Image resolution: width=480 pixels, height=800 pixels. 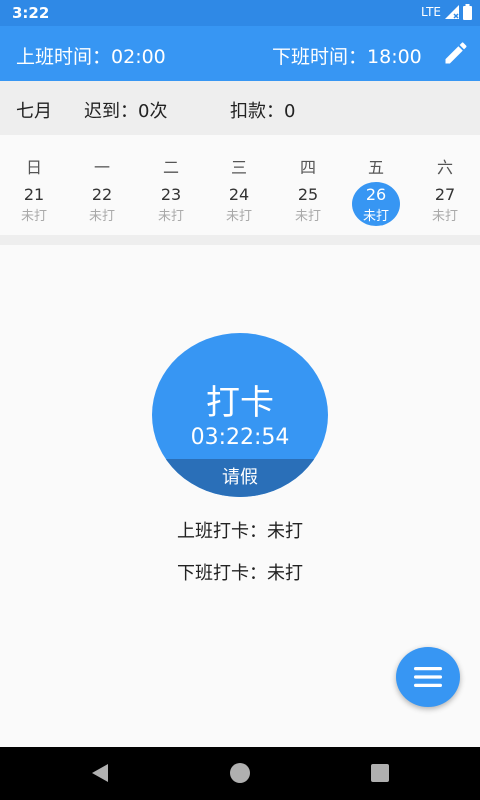 What do you see at coordinates (285, 531) in the screenshot?
I see `clock-in-value: 未打` at bounding box center [285, 531].